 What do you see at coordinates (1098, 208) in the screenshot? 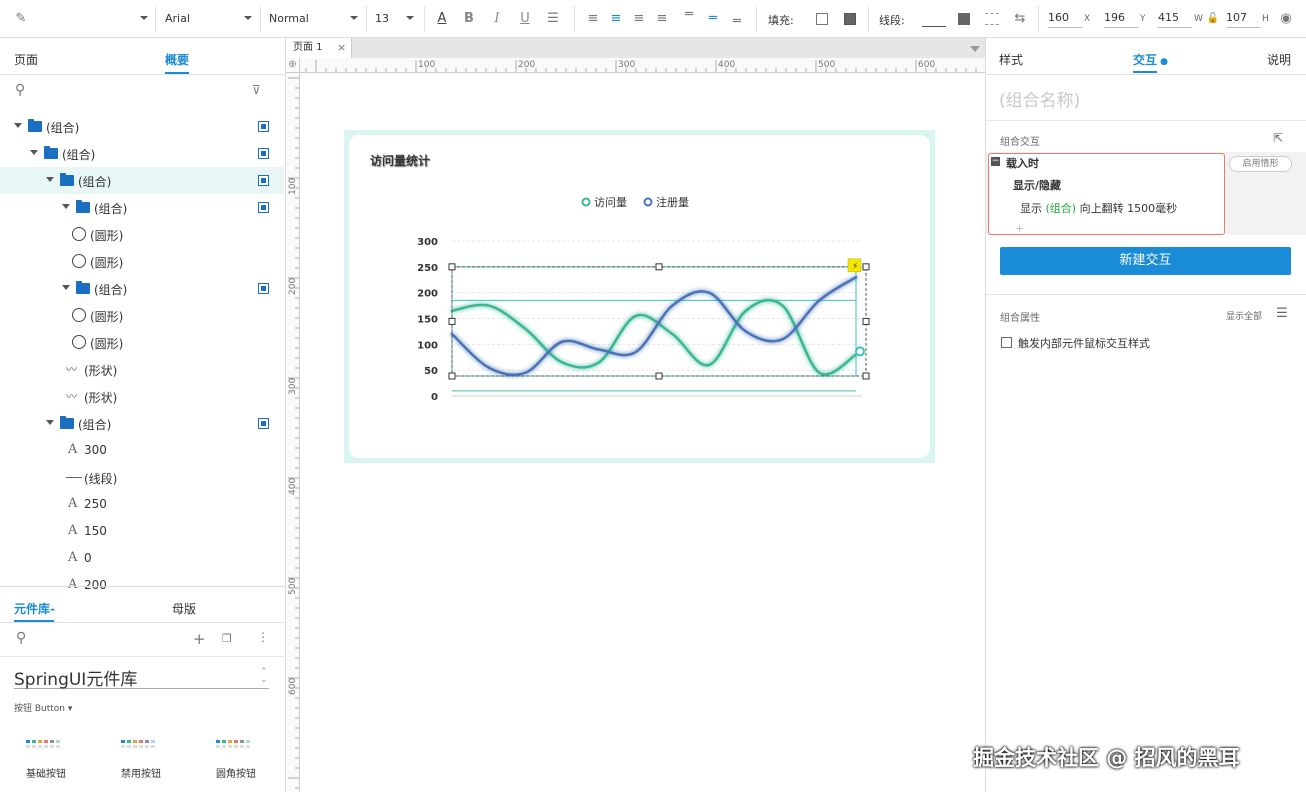
I see `action-detail: 显示 (组合) 向上翻转 1500毫秒` at bounding box center [1098, 208].